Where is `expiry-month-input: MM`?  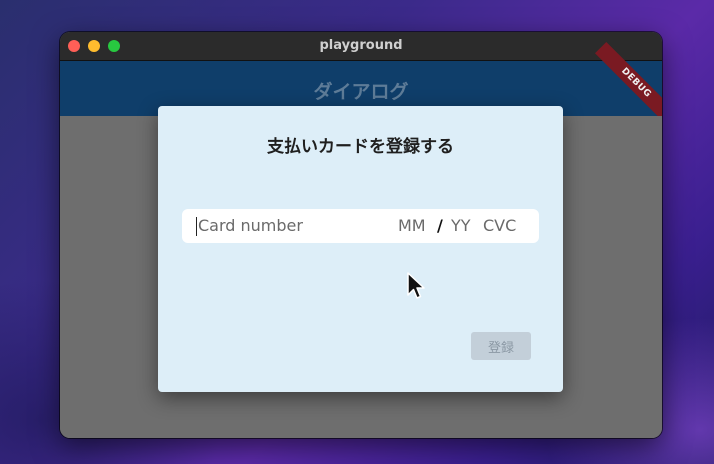
expiry-month-input: MM is located at coordinates (412, 225).